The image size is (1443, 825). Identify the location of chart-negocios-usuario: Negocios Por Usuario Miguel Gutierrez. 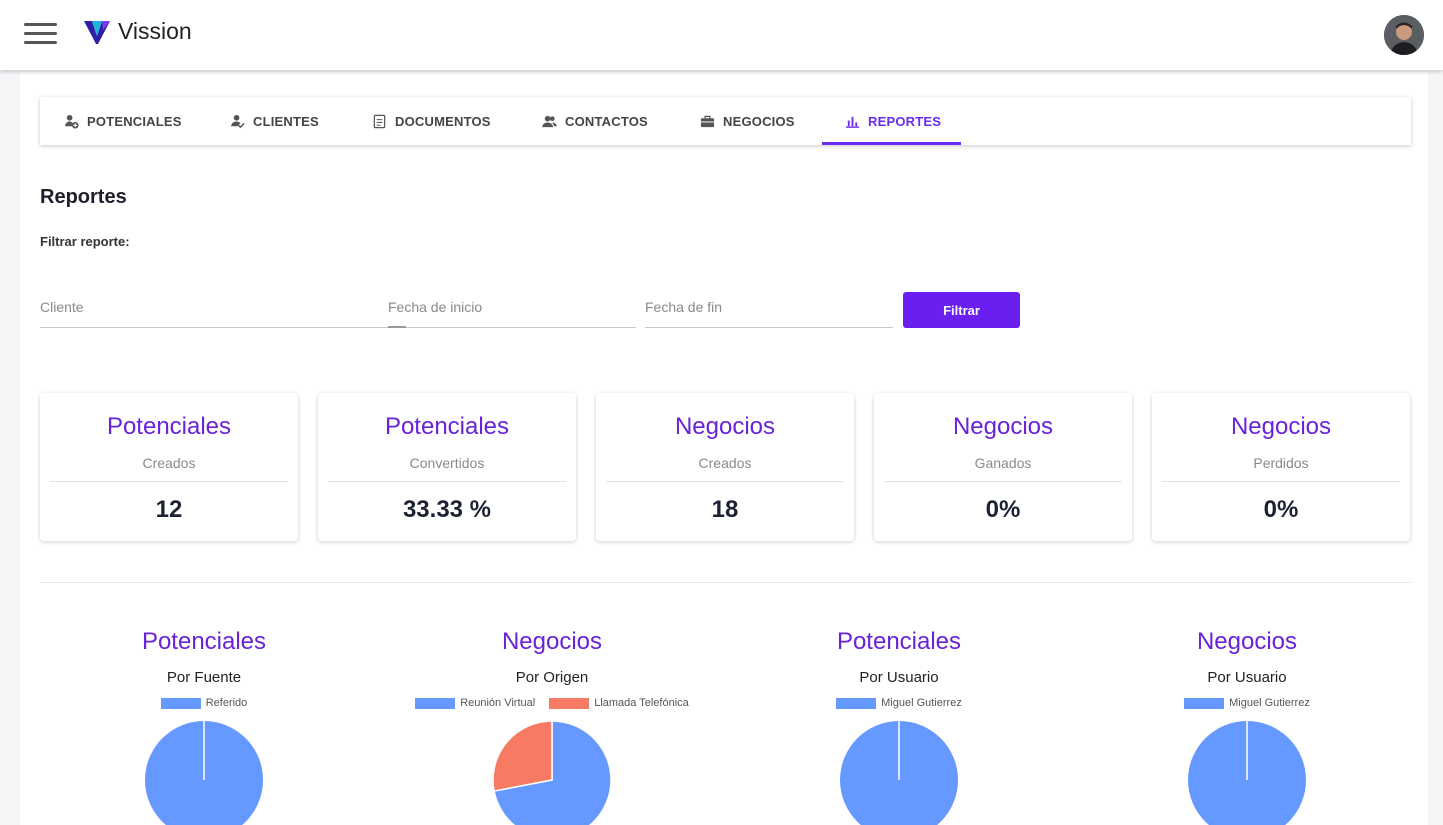
(1247, 722).